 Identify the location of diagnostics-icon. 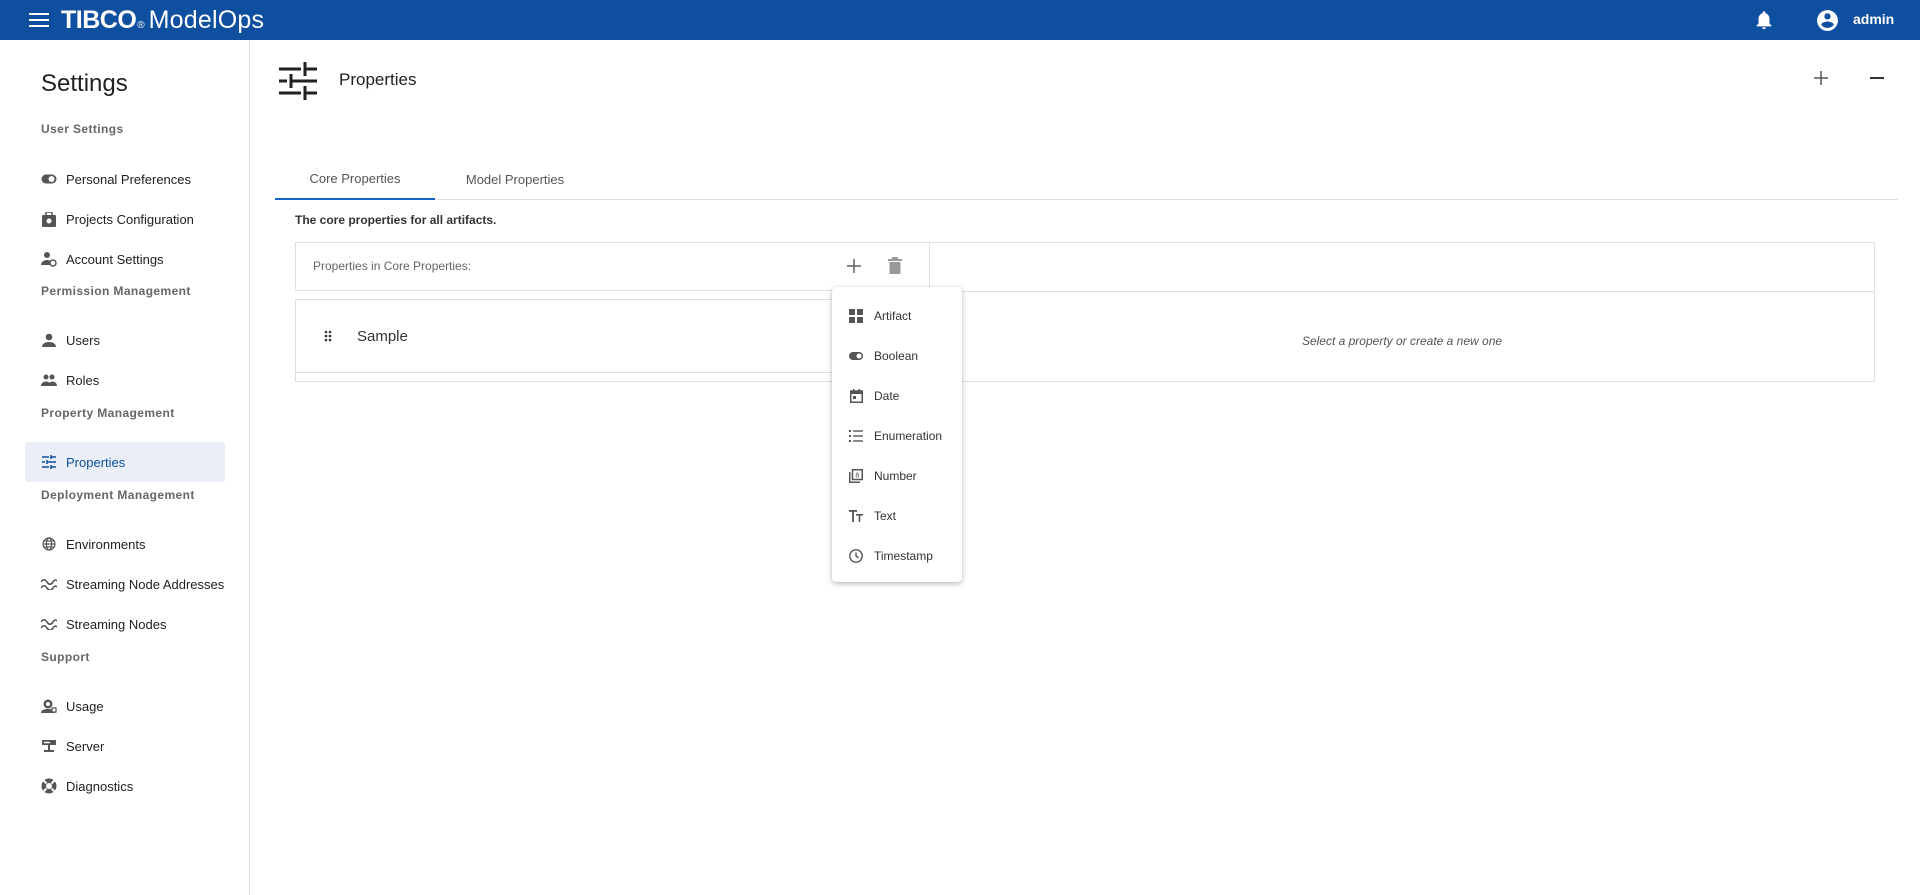
(49, 786).